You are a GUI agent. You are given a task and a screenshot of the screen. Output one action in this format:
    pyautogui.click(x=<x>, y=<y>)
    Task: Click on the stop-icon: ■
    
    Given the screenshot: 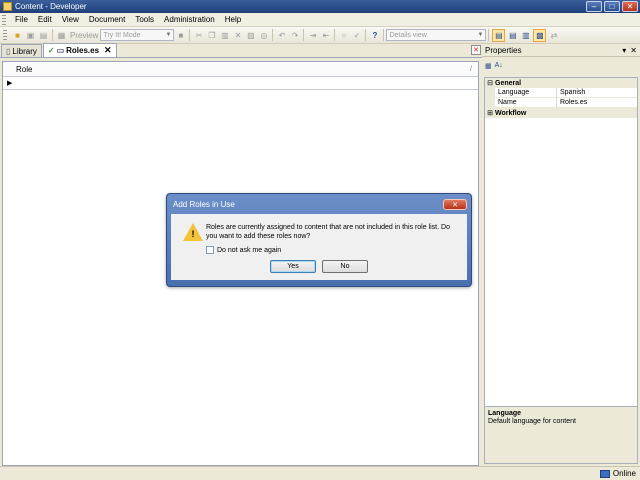 What is the action you would take?
    pyautogui.click(x=180, y=35)
    